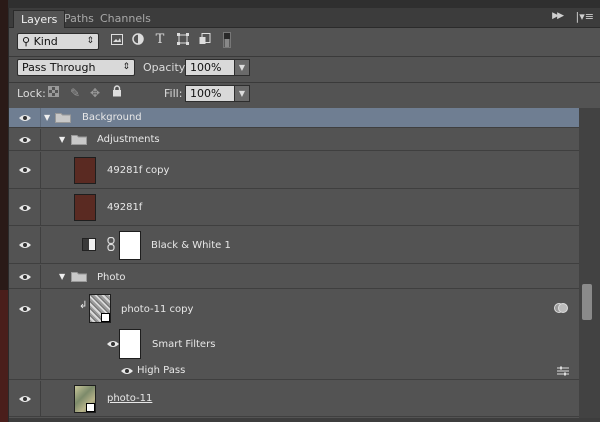 This screenshot has height=422, width=600. Describe the element at coordinates (227, 40) in the screenshot. I see `filter-toggle-icon` at that location.